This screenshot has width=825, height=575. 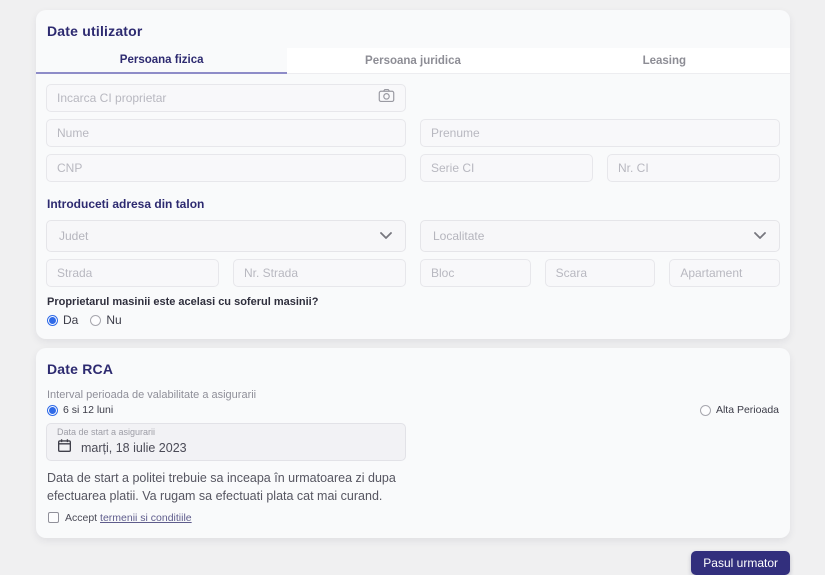 I want to click on prenume-input, so click(x=600, y=133).